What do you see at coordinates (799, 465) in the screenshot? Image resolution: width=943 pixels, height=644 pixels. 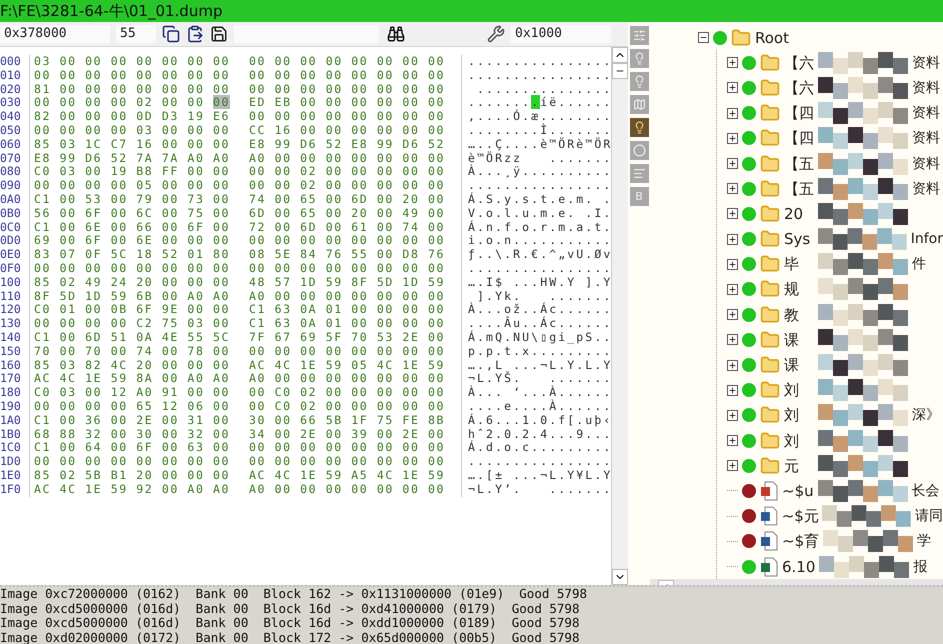 I see `tree-item: 元` at bounding box center [799, 465].